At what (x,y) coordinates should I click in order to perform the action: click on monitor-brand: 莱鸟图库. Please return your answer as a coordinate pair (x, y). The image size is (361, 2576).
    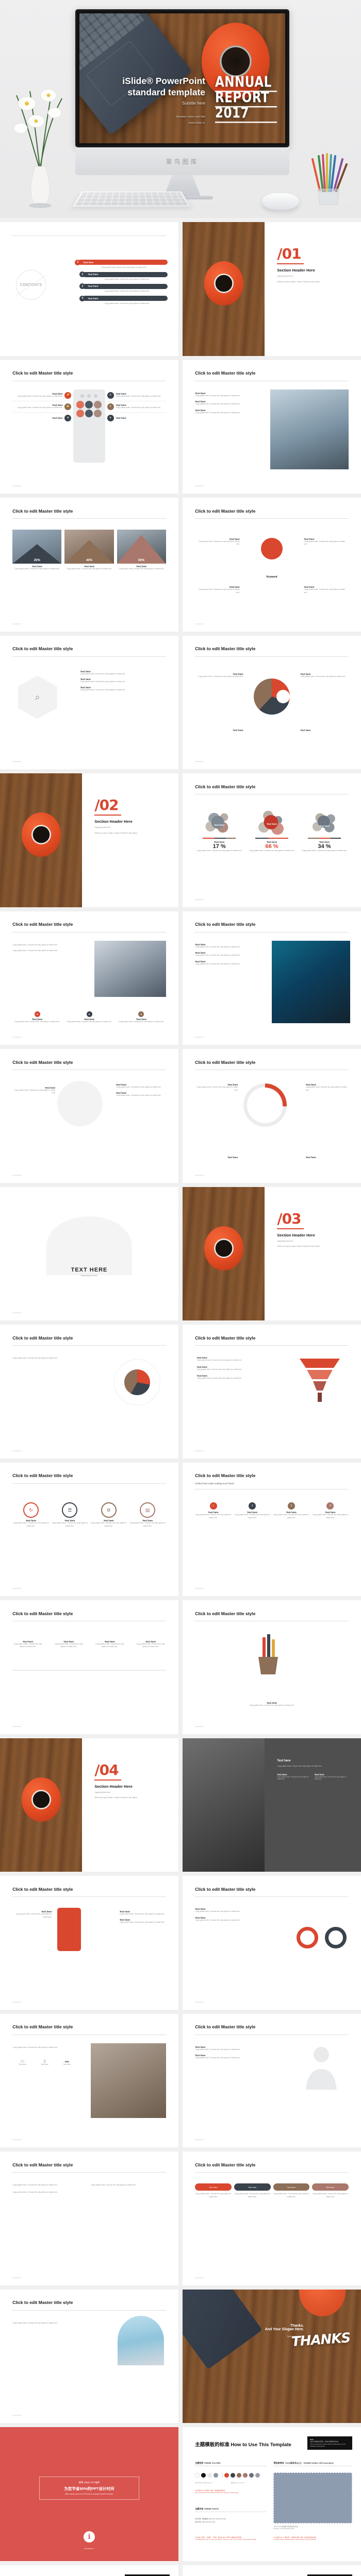
    Looking at the image, I should click on (182, 161).